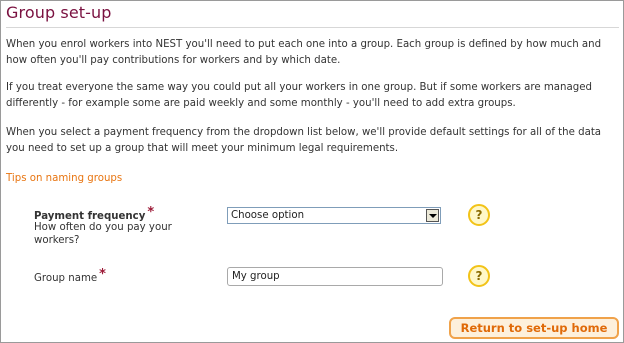 This screenshot has height=343, width=624. I want to click on payment-frequency-hint: How often do you pay your workers?, so click(103, 234).